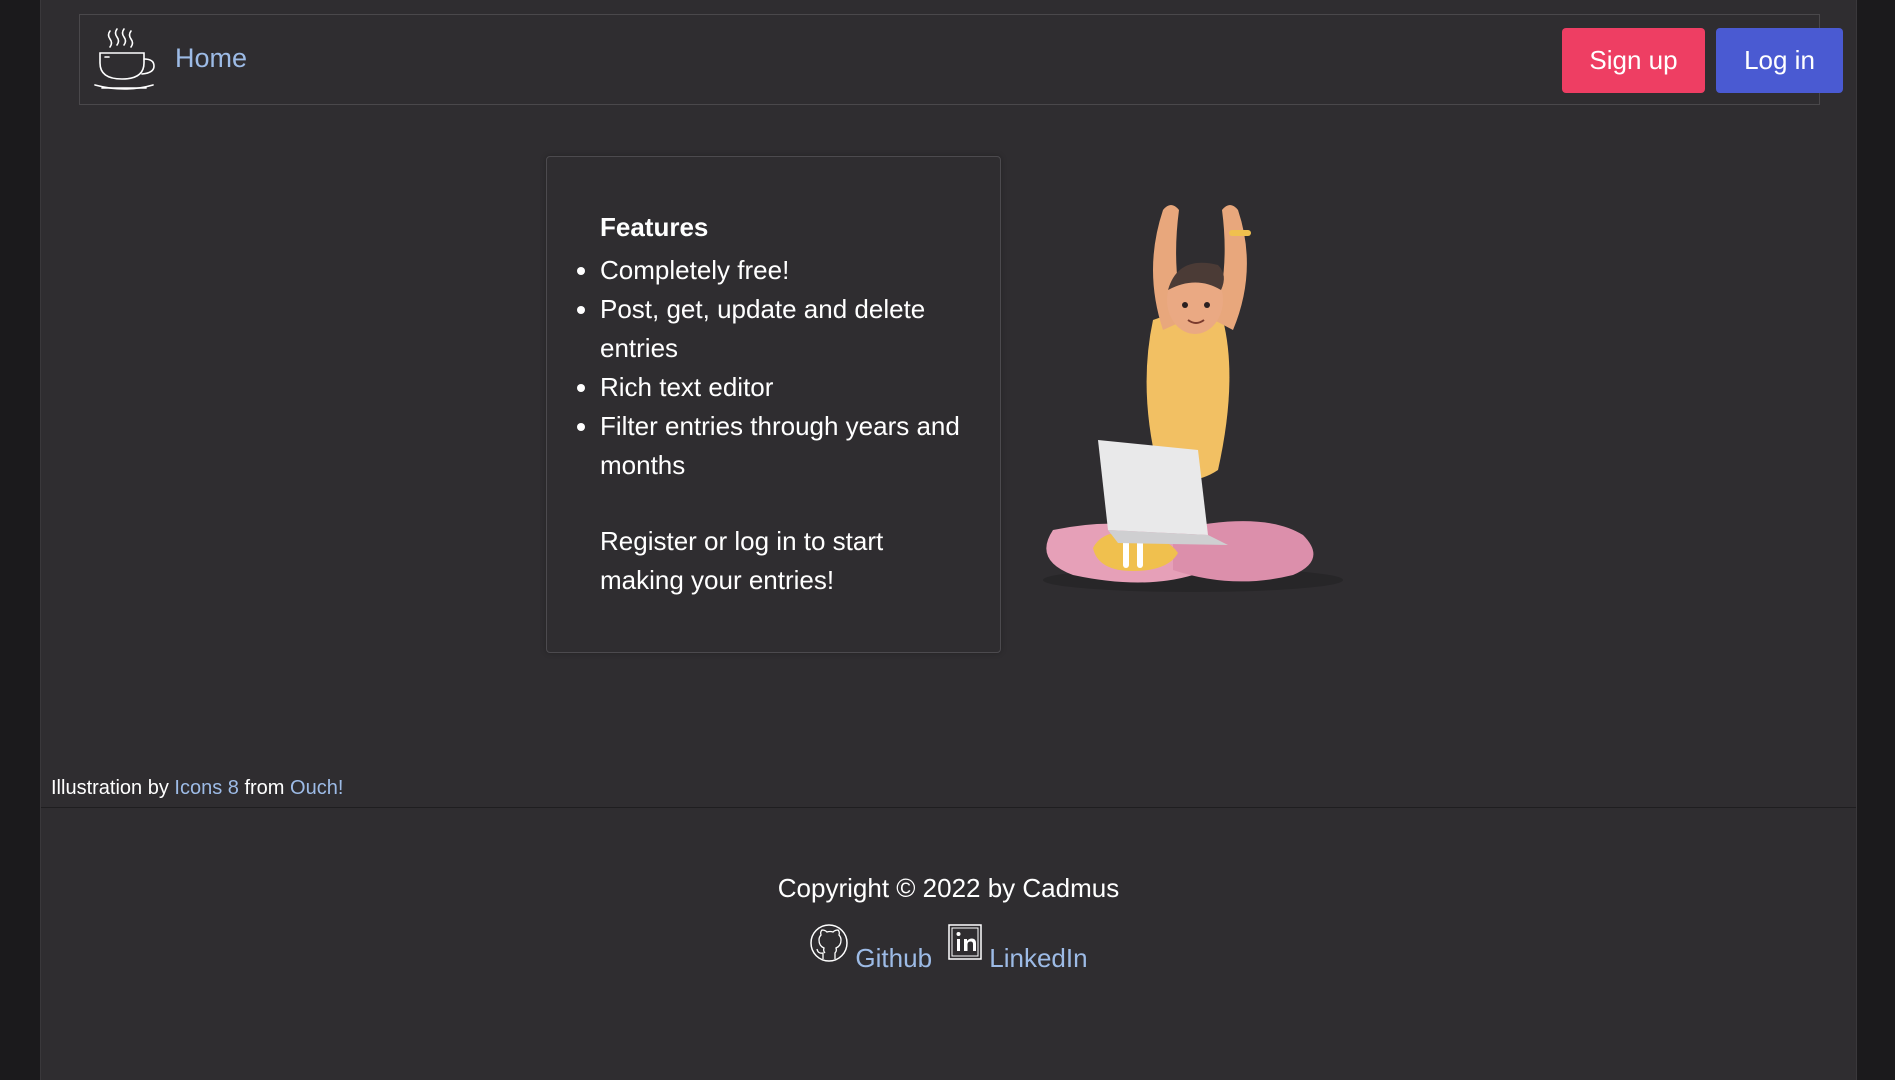 The width and height of the screenshot is (1895, 1080). Describe the element at coordinates (264, 788) in the screenshot. I see `credit-middle: from` at that location.